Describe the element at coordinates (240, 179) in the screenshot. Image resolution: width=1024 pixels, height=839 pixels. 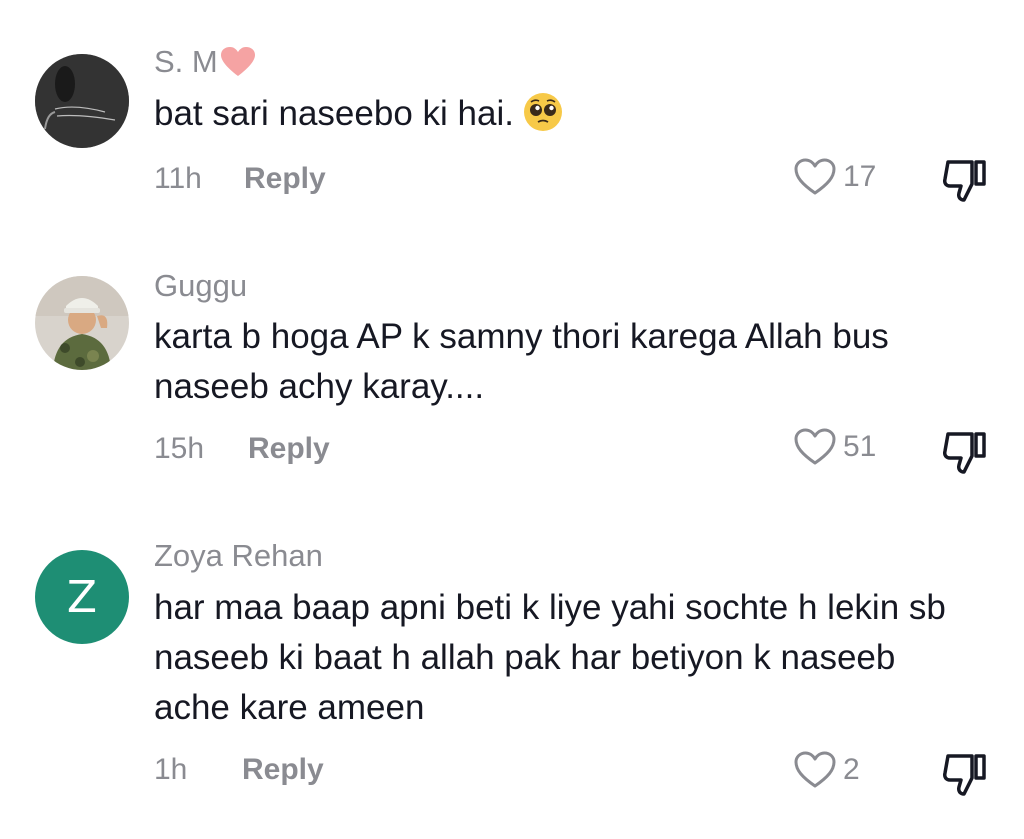
I see `comment-meta: 11h Reply` at that location.